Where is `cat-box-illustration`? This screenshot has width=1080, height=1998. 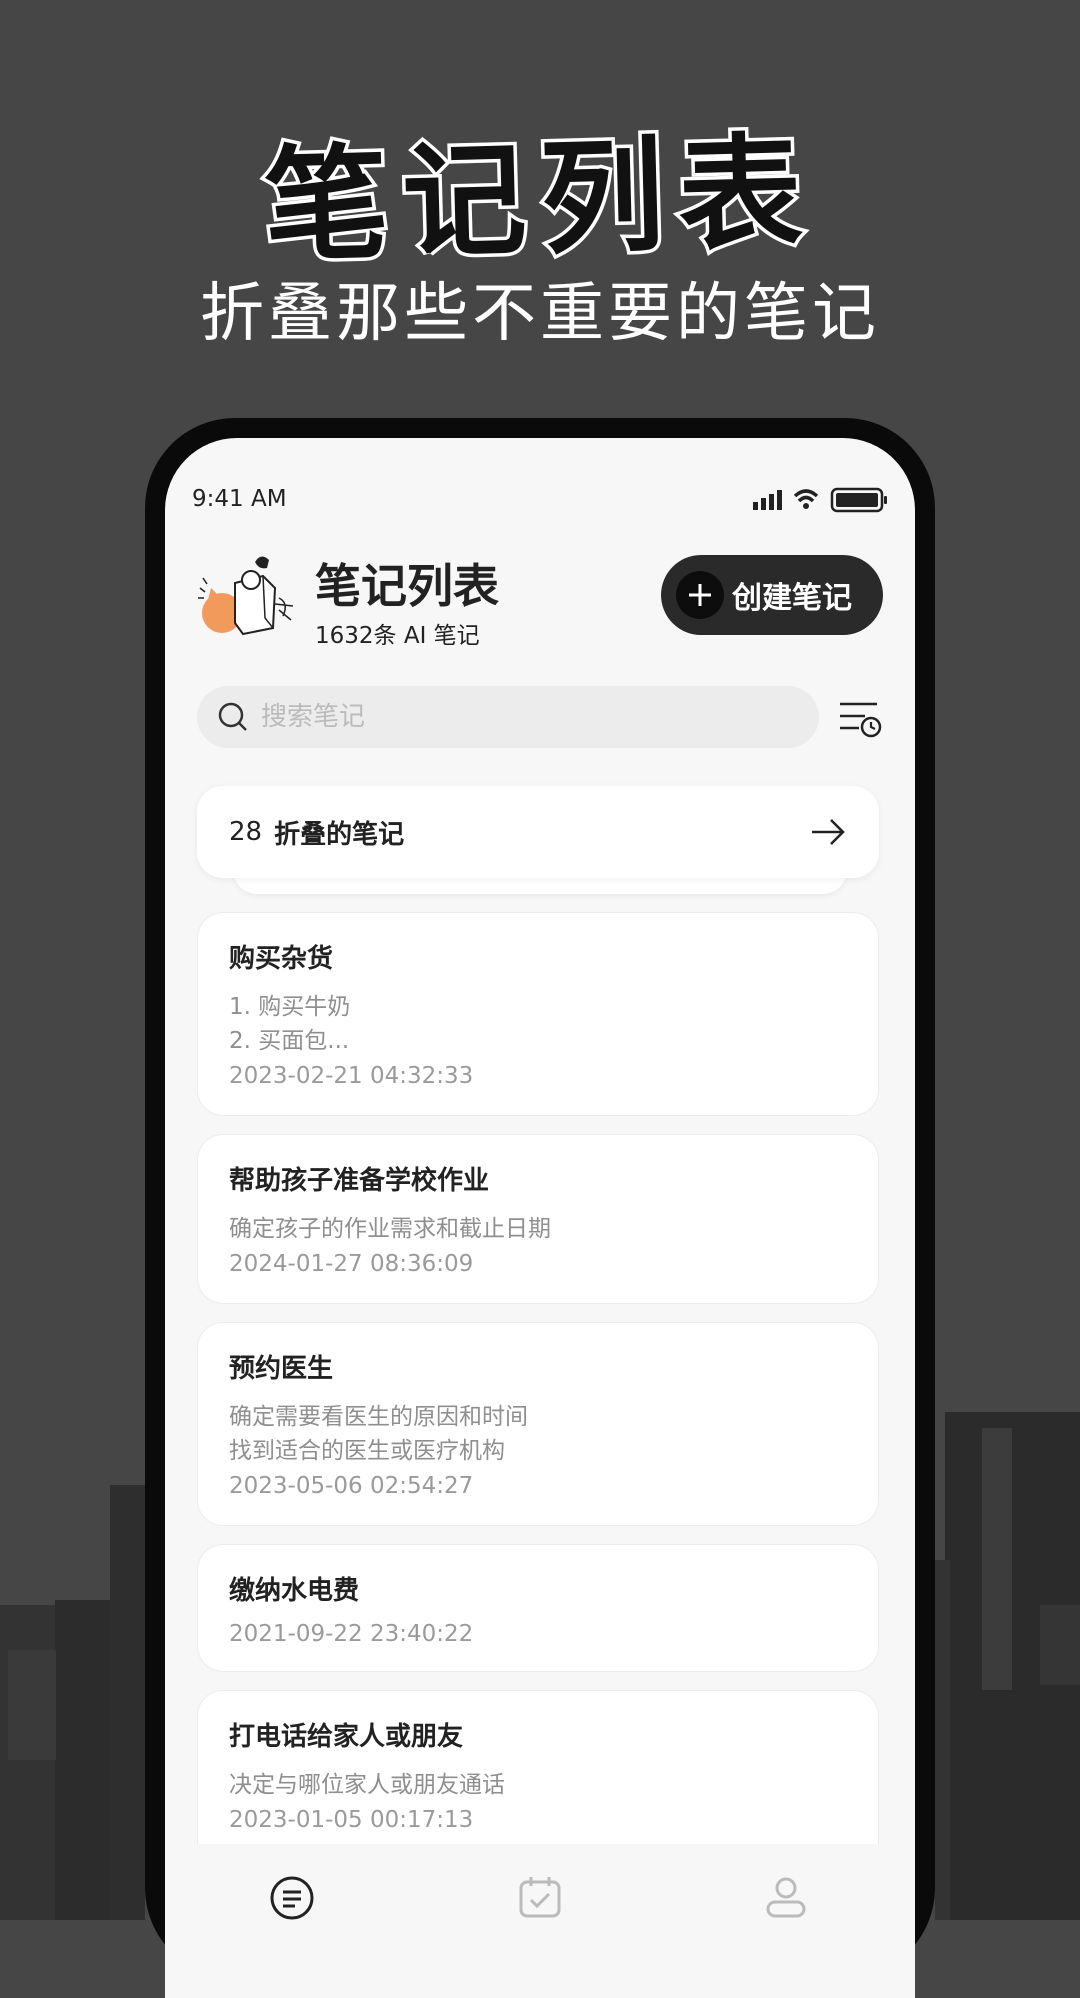 cat-box-illustration is located at coordinates (246, 596).